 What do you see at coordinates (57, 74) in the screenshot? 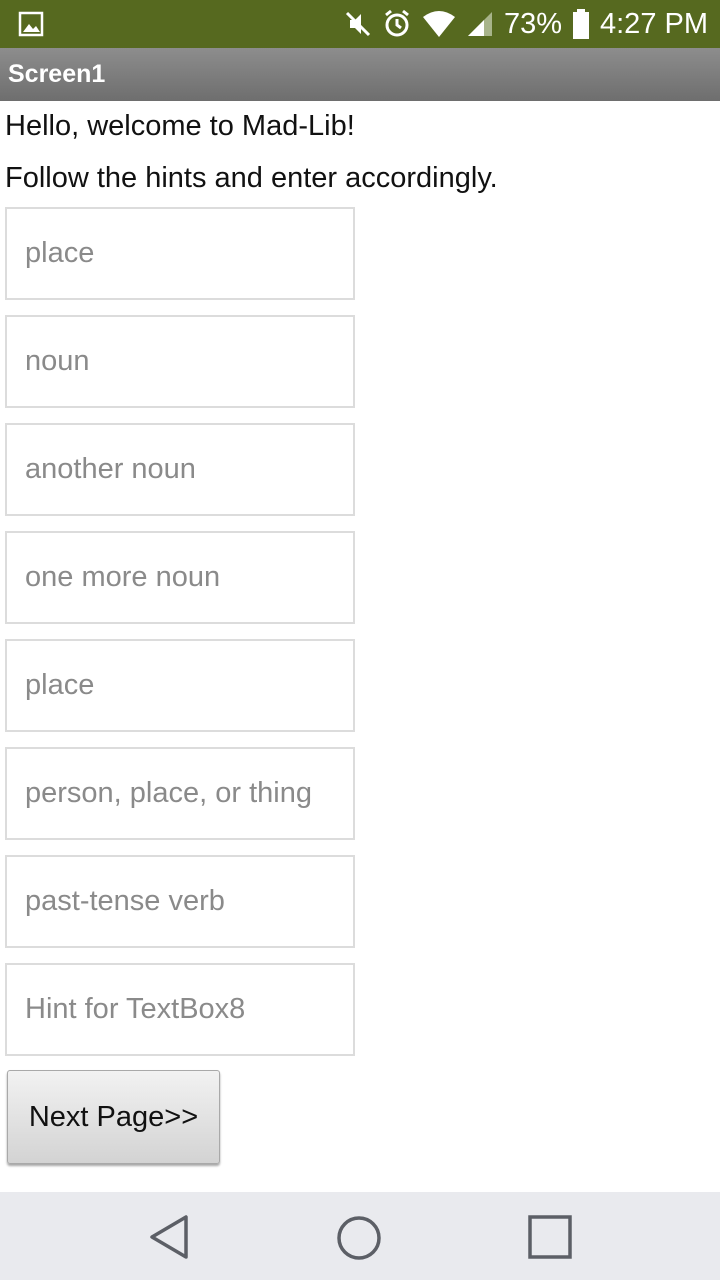
I see `screen-title: Screen1` at bounding box center [57, 74].